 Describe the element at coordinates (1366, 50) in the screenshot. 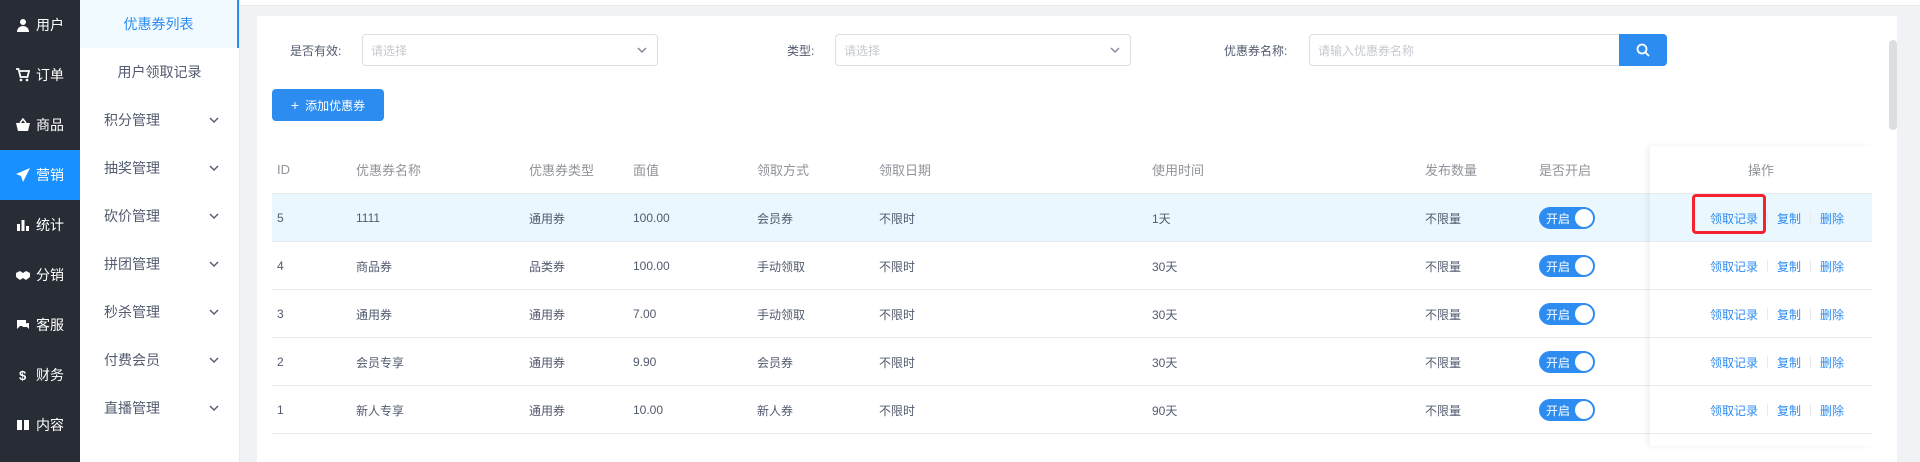

I see `input-placeholder: 请输入优惠券名称` at that location.